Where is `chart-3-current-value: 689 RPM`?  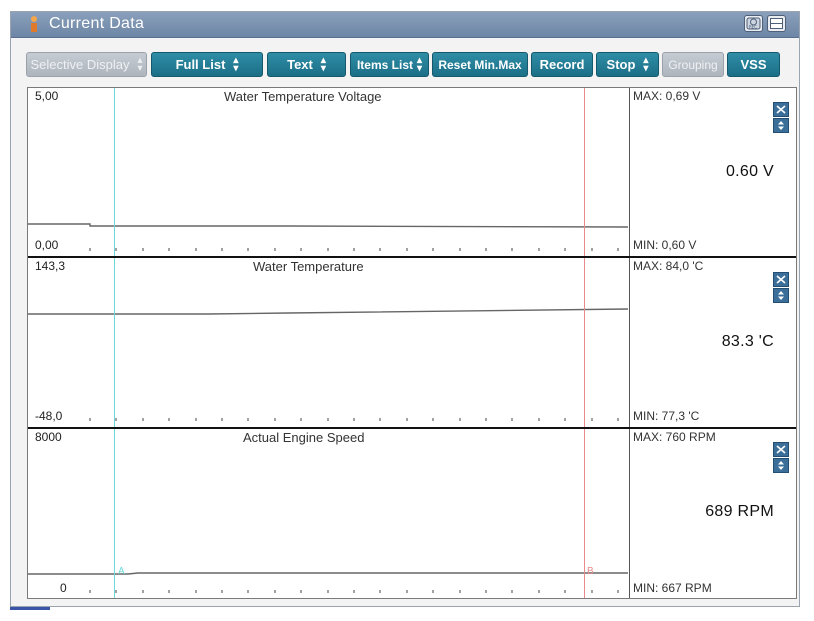
chart-3-current-value: 689 RPM is located at coordinates (739, 511).